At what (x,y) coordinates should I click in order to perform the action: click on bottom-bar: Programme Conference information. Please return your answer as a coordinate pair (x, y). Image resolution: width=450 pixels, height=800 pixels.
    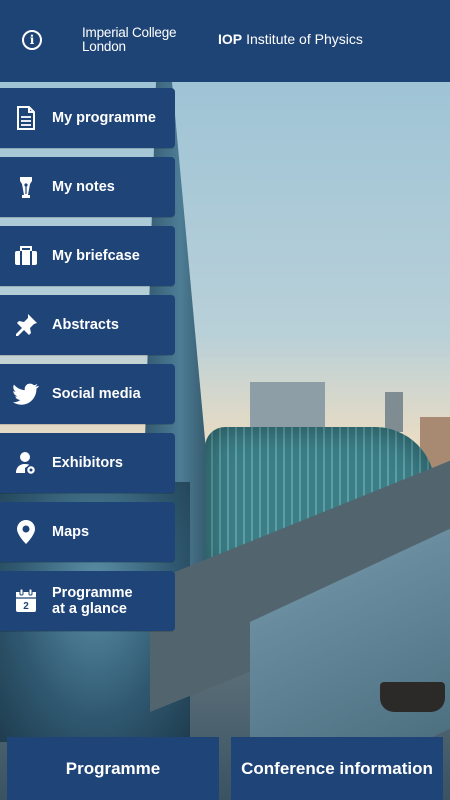
    Looking at the image, I should click on (225, 768).